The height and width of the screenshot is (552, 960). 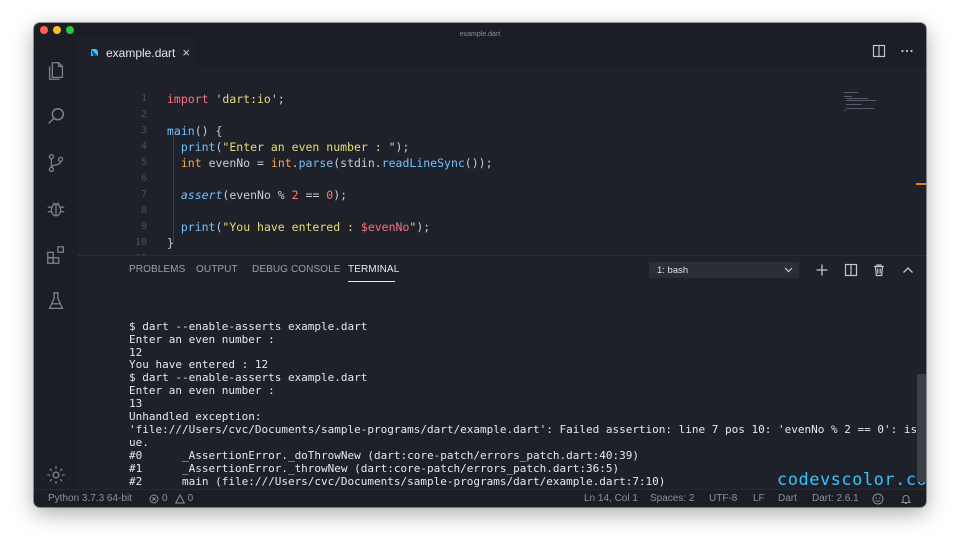 I want to click on line-number: 10, so click(x=140, y=242).